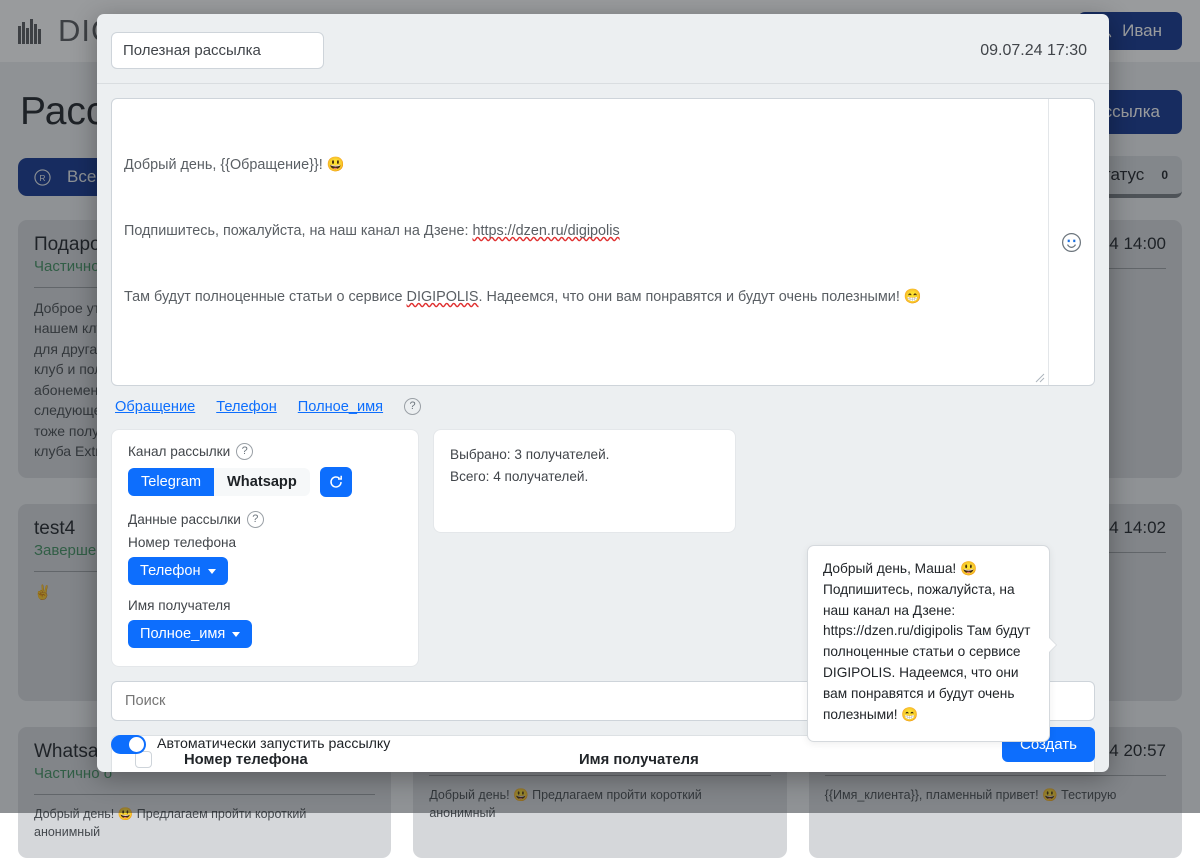 The image size is (1200, 858). I want to click on emoji-picker-column, so click(1071, 242).